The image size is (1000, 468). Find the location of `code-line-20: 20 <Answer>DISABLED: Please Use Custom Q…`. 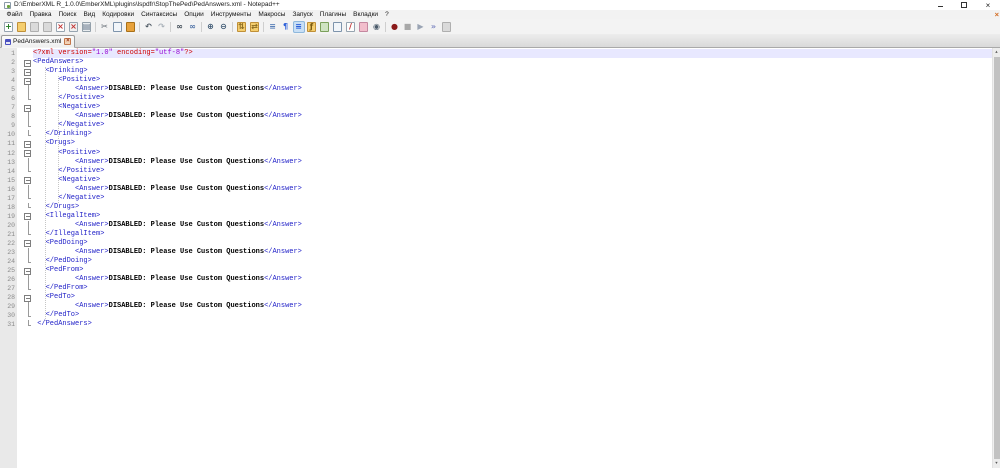

code-line-20: 20 <Answer>DISABLED: Please Use Custom Q… is located at coordinates (496, 225).